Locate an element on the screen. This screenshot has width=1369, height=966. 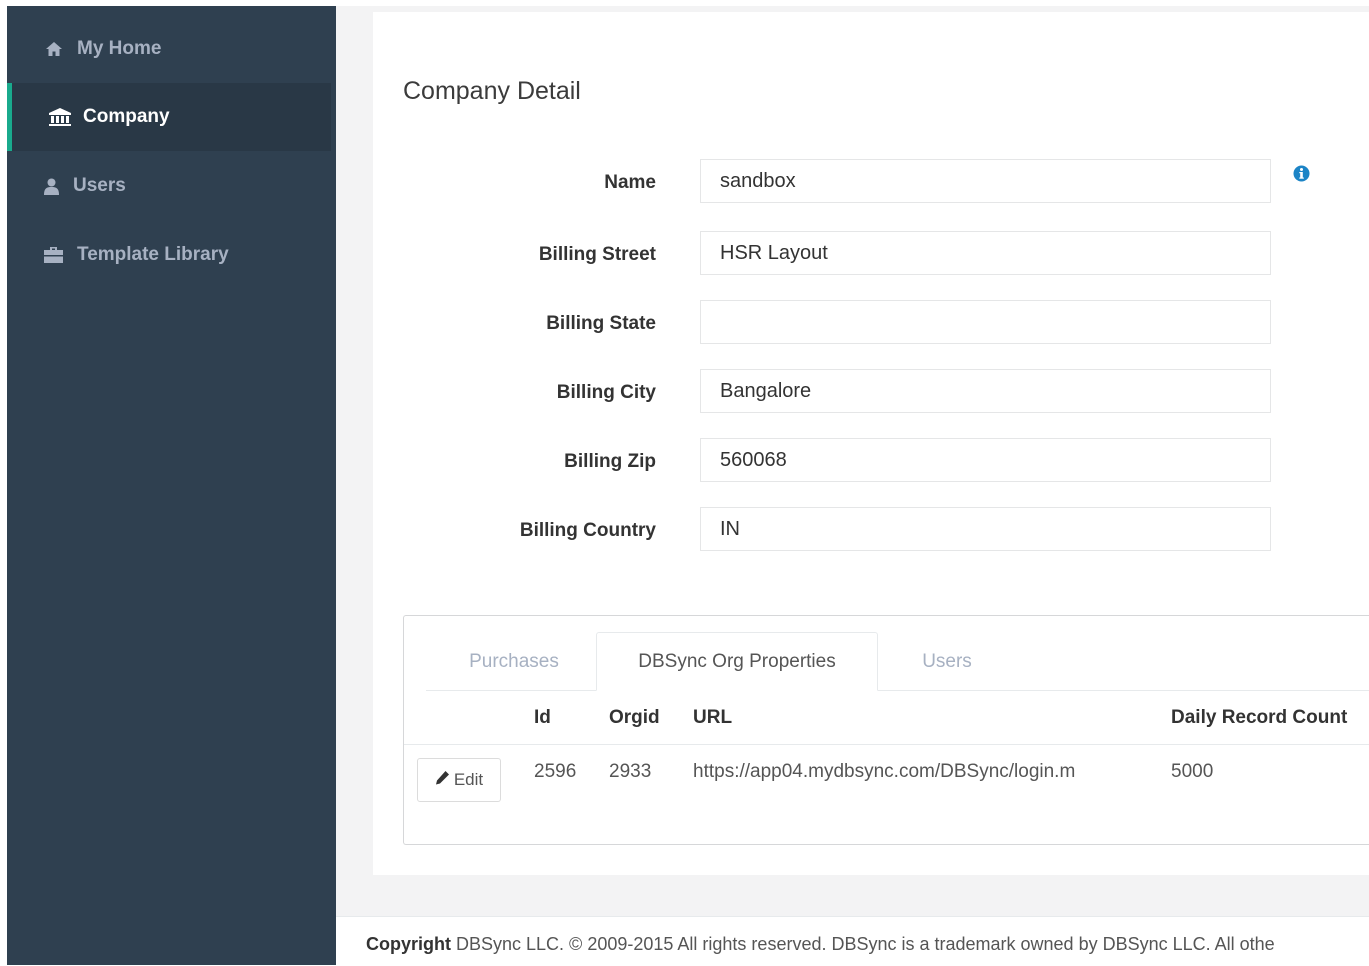
sidebar-item-label: Users is located at coordinates (99, 185).